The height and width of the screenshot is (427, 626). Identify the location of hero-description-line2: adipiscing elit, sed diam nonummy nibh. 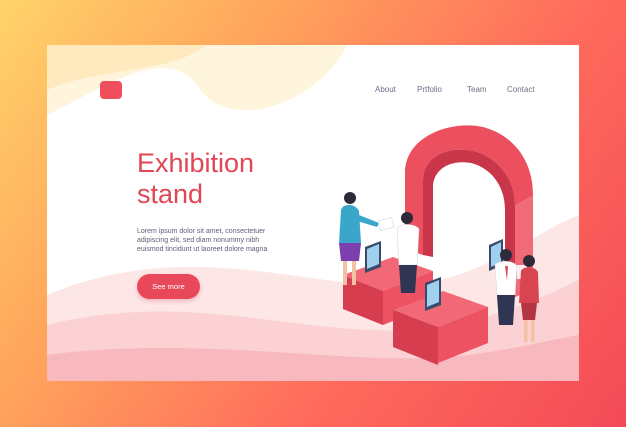
(198, 240).